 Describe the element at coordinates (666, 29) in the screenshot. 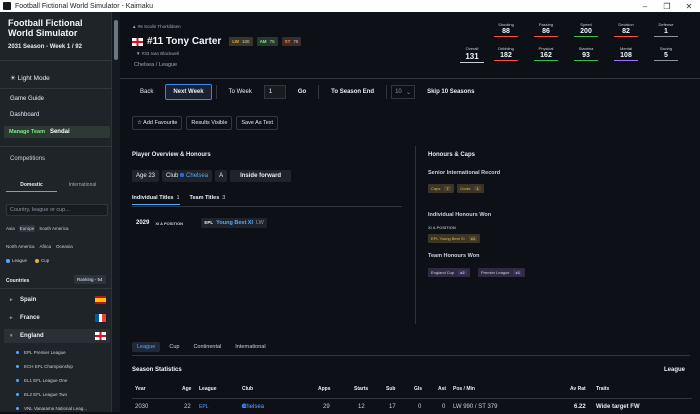

I see `stat-defense: Defense 1` at that location.